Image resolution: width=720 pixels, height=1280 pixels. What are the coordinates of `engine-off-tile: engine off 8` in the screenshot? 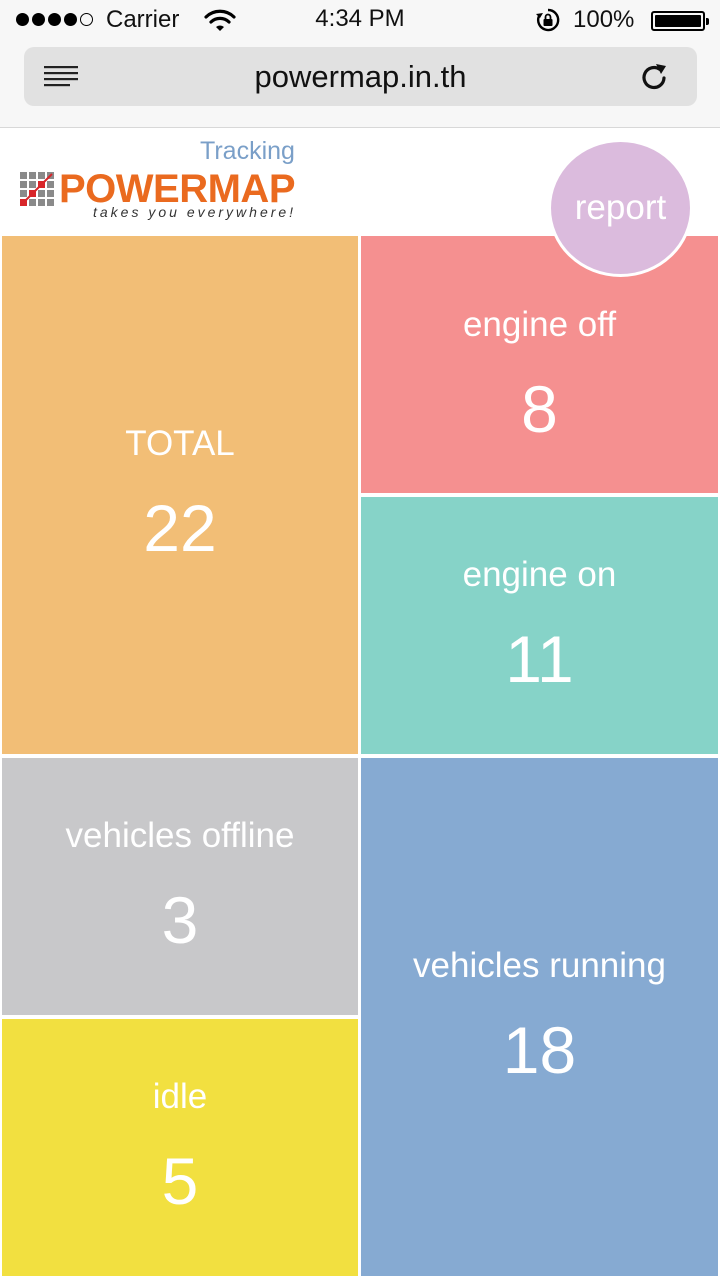 It's located at (539, 364).